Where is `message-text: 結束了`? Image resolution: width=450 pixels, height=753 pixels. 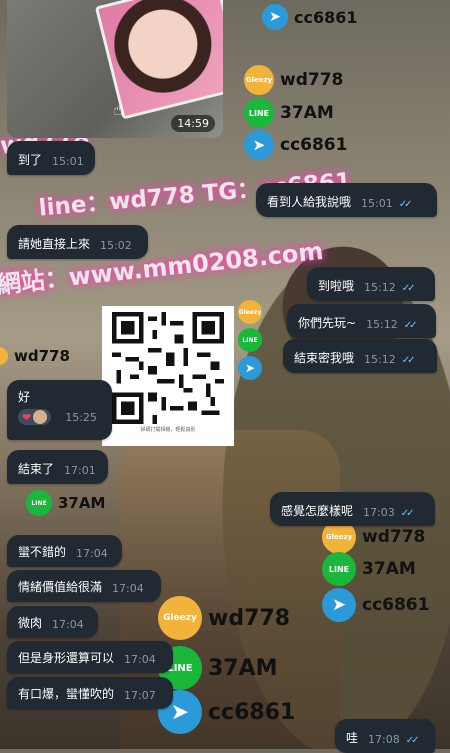
message-text: 結束了 is located at coordinates (36, 469).